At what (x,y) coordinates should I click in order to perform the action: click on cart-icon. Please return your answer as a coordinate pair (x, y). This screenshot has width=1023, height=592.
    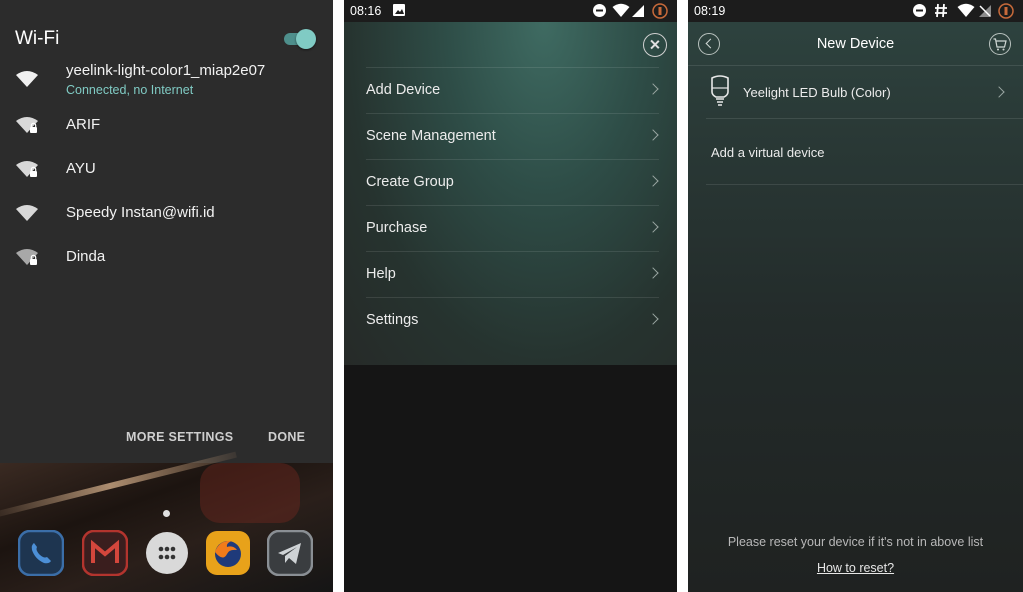
    Looking at the image, I should click on (1000, 44).